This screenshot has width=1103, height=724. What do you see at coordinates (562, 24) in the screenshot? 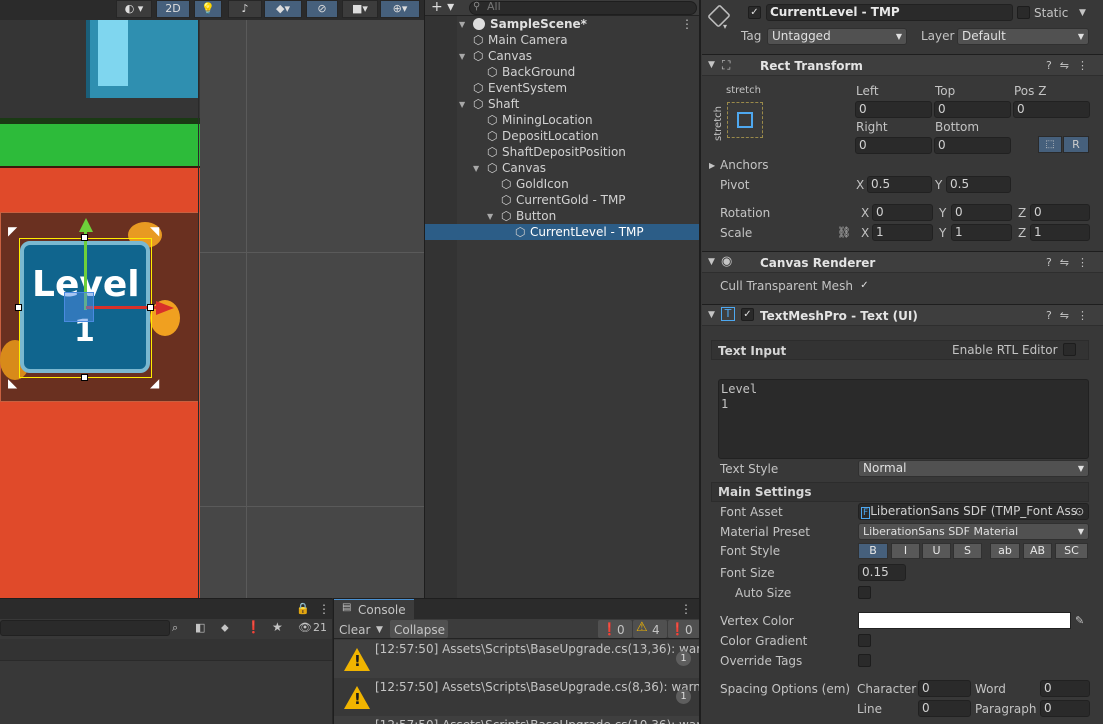
I see `scene-row: ▼ SampleScene* ⋮` at bounding box center [562, 24].